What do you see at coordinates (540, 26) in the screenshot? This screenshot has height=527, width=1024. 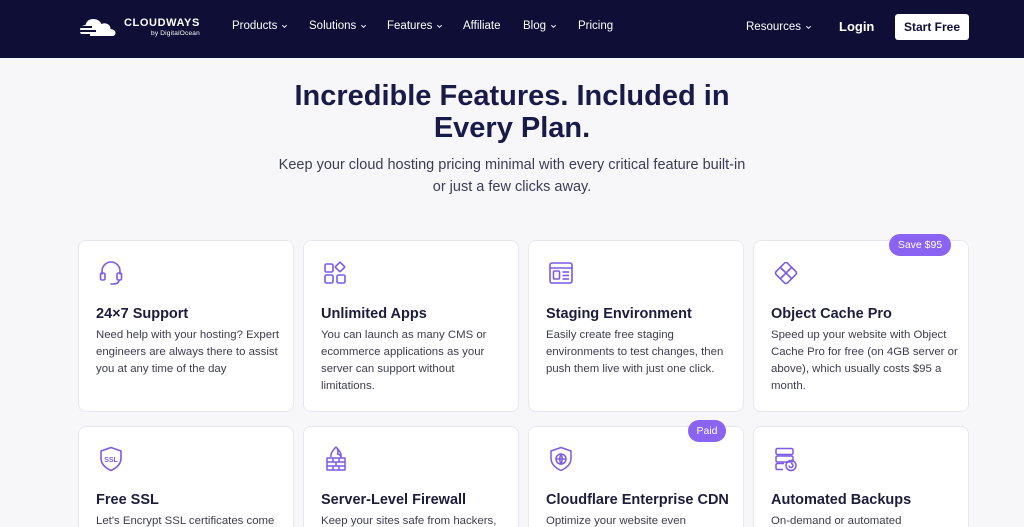 I see `nav-blog: Blog` at bounding box center [540, 26].